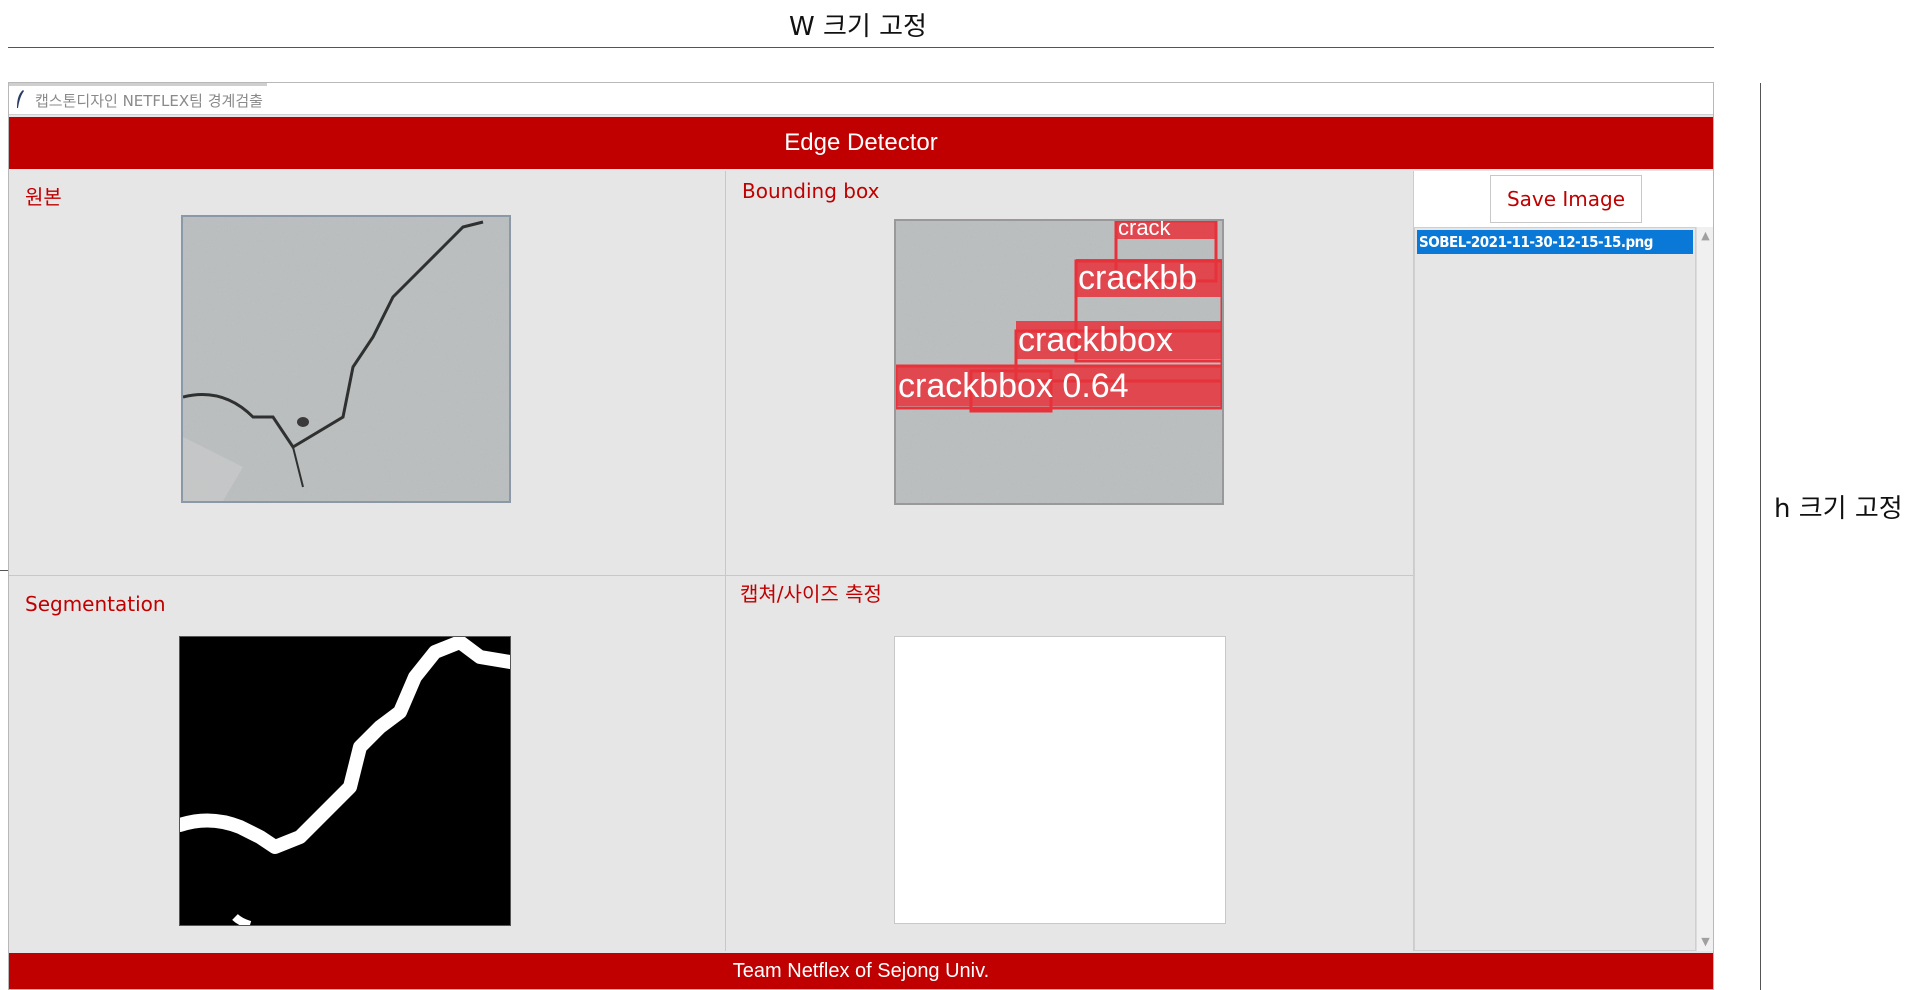  Describe the element at coordinates (346, 359) in the screenshot. I see `original-image` at that location.